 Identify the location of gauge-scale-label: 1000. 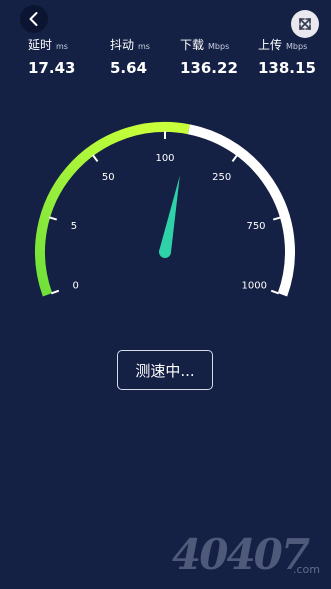
(254, 285).